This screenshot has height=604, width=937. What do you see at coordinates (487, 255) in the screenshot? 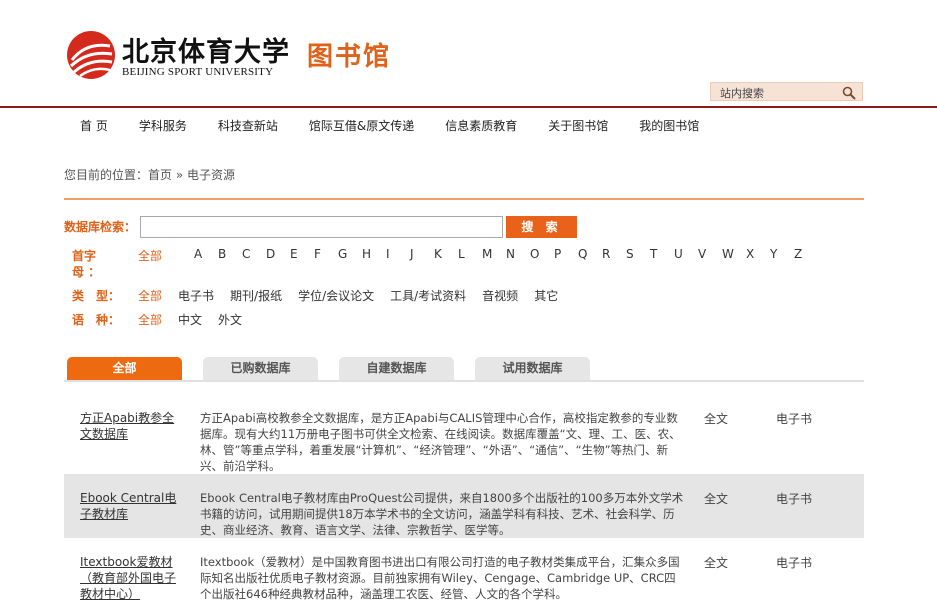
I see `letter-filter-option-13: M` at bounding box center [487, 255].